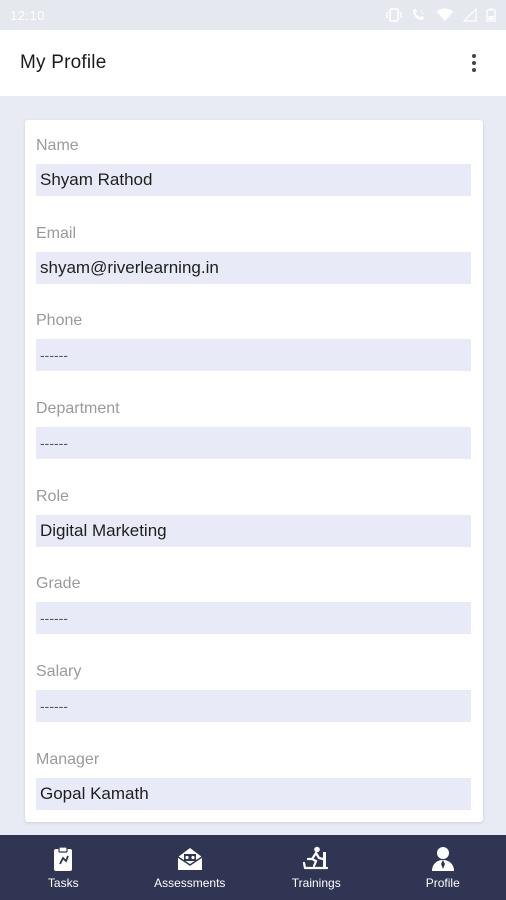  I want to click on field-label: Phone, so click(59, 320).